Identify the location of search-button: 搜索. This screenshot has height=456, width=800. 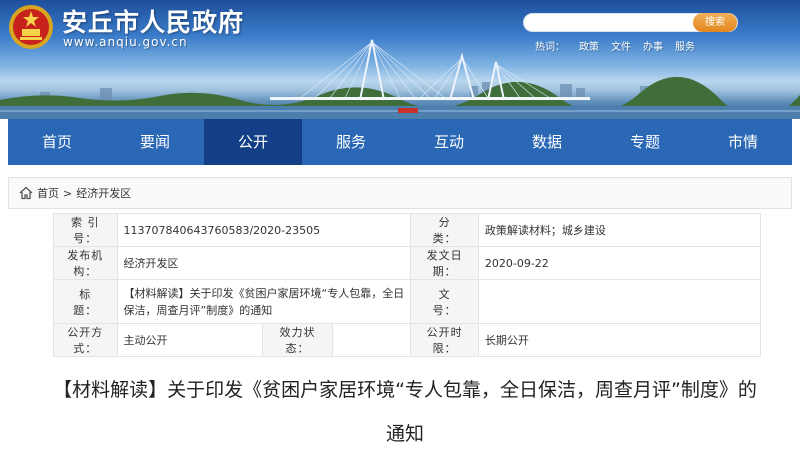
(715, 22).